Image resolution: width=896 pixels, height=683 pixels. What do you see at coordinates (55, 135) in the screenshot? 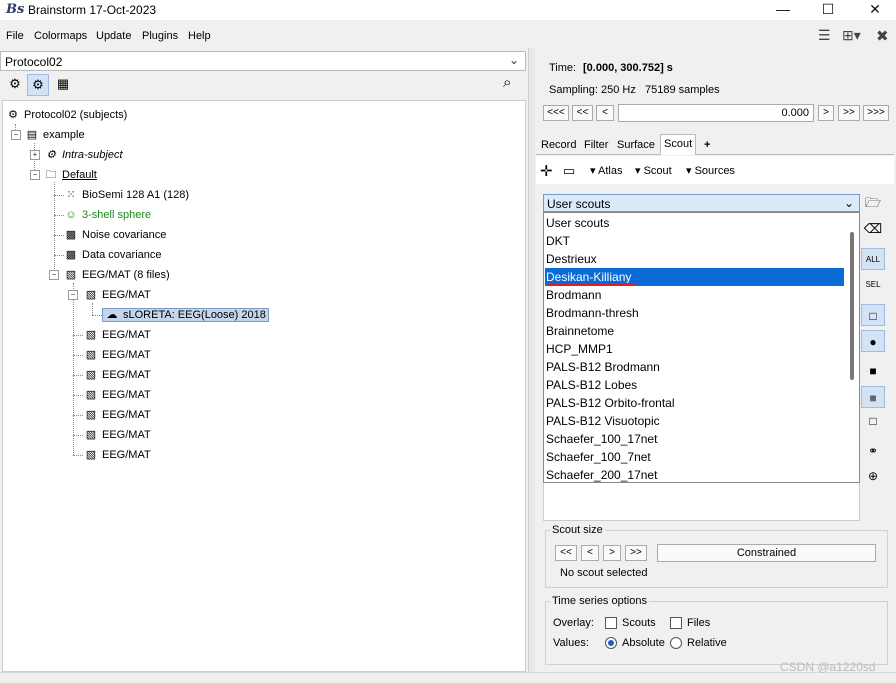
I see `tree-subject: ▤ example` at bounding box center [55, 135].